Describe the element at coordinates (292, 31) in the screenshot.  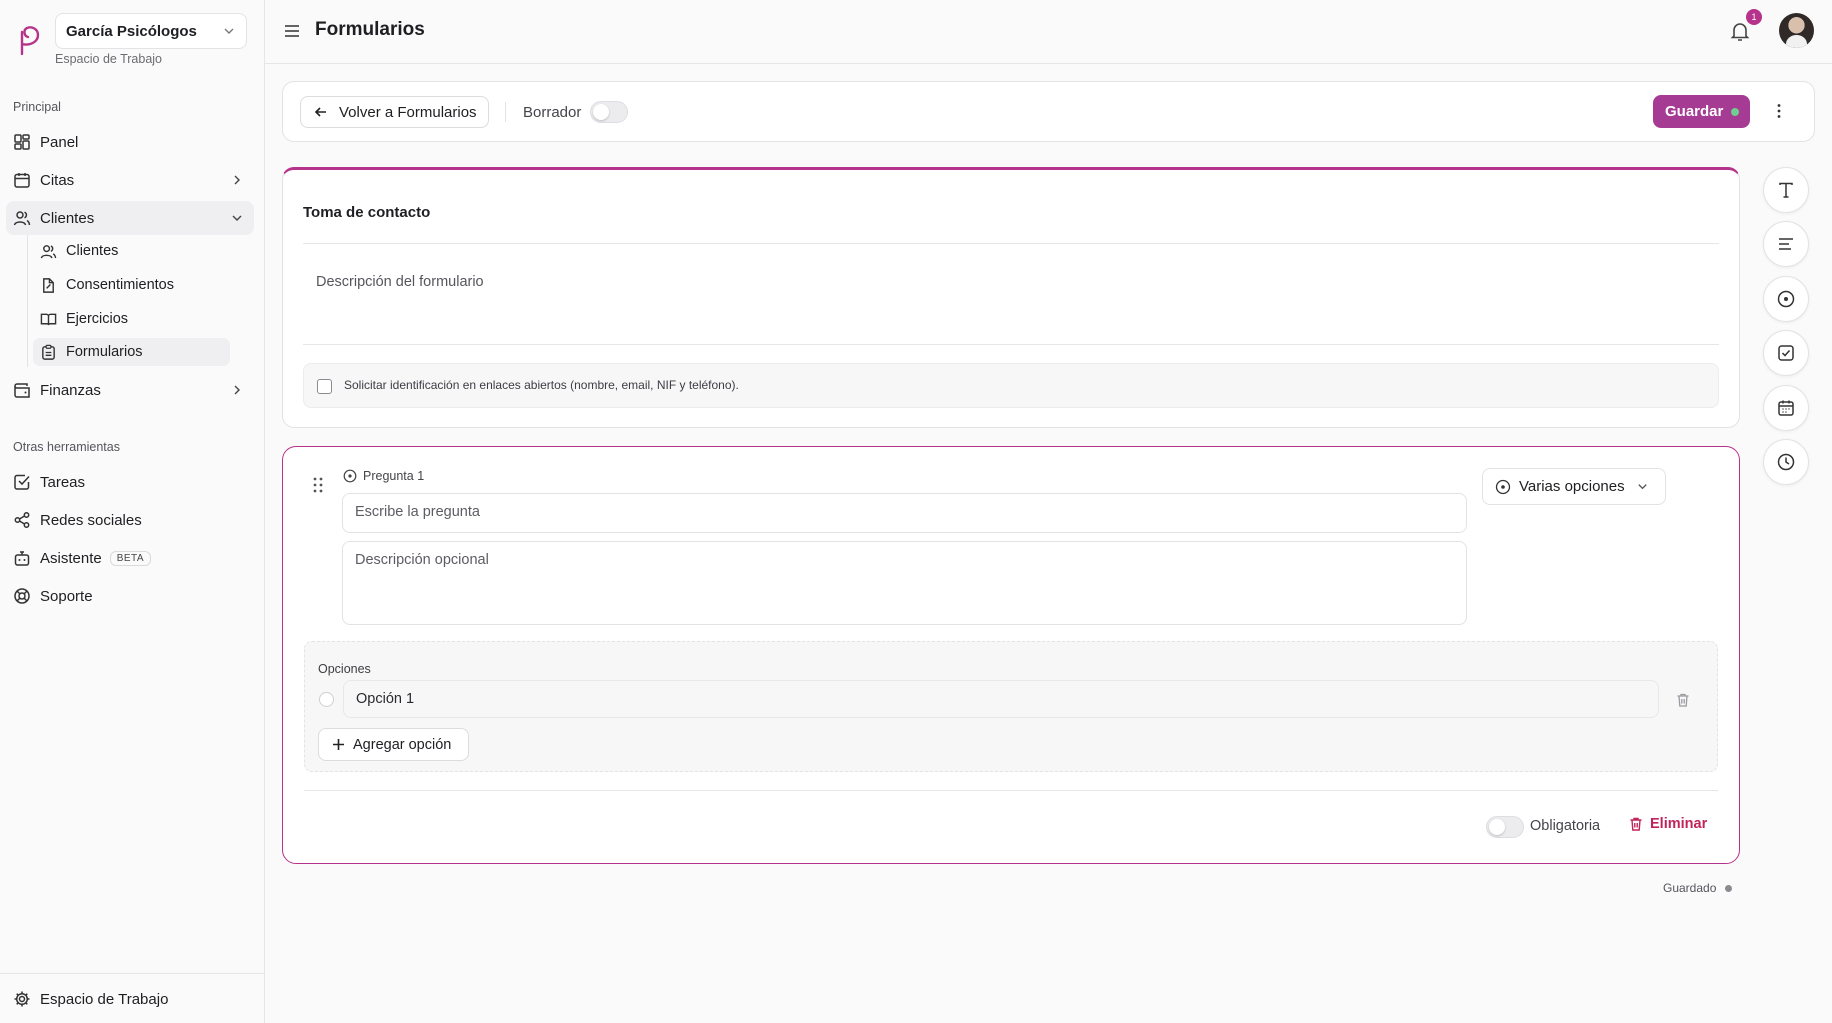
I see `menu-icon` at that location.